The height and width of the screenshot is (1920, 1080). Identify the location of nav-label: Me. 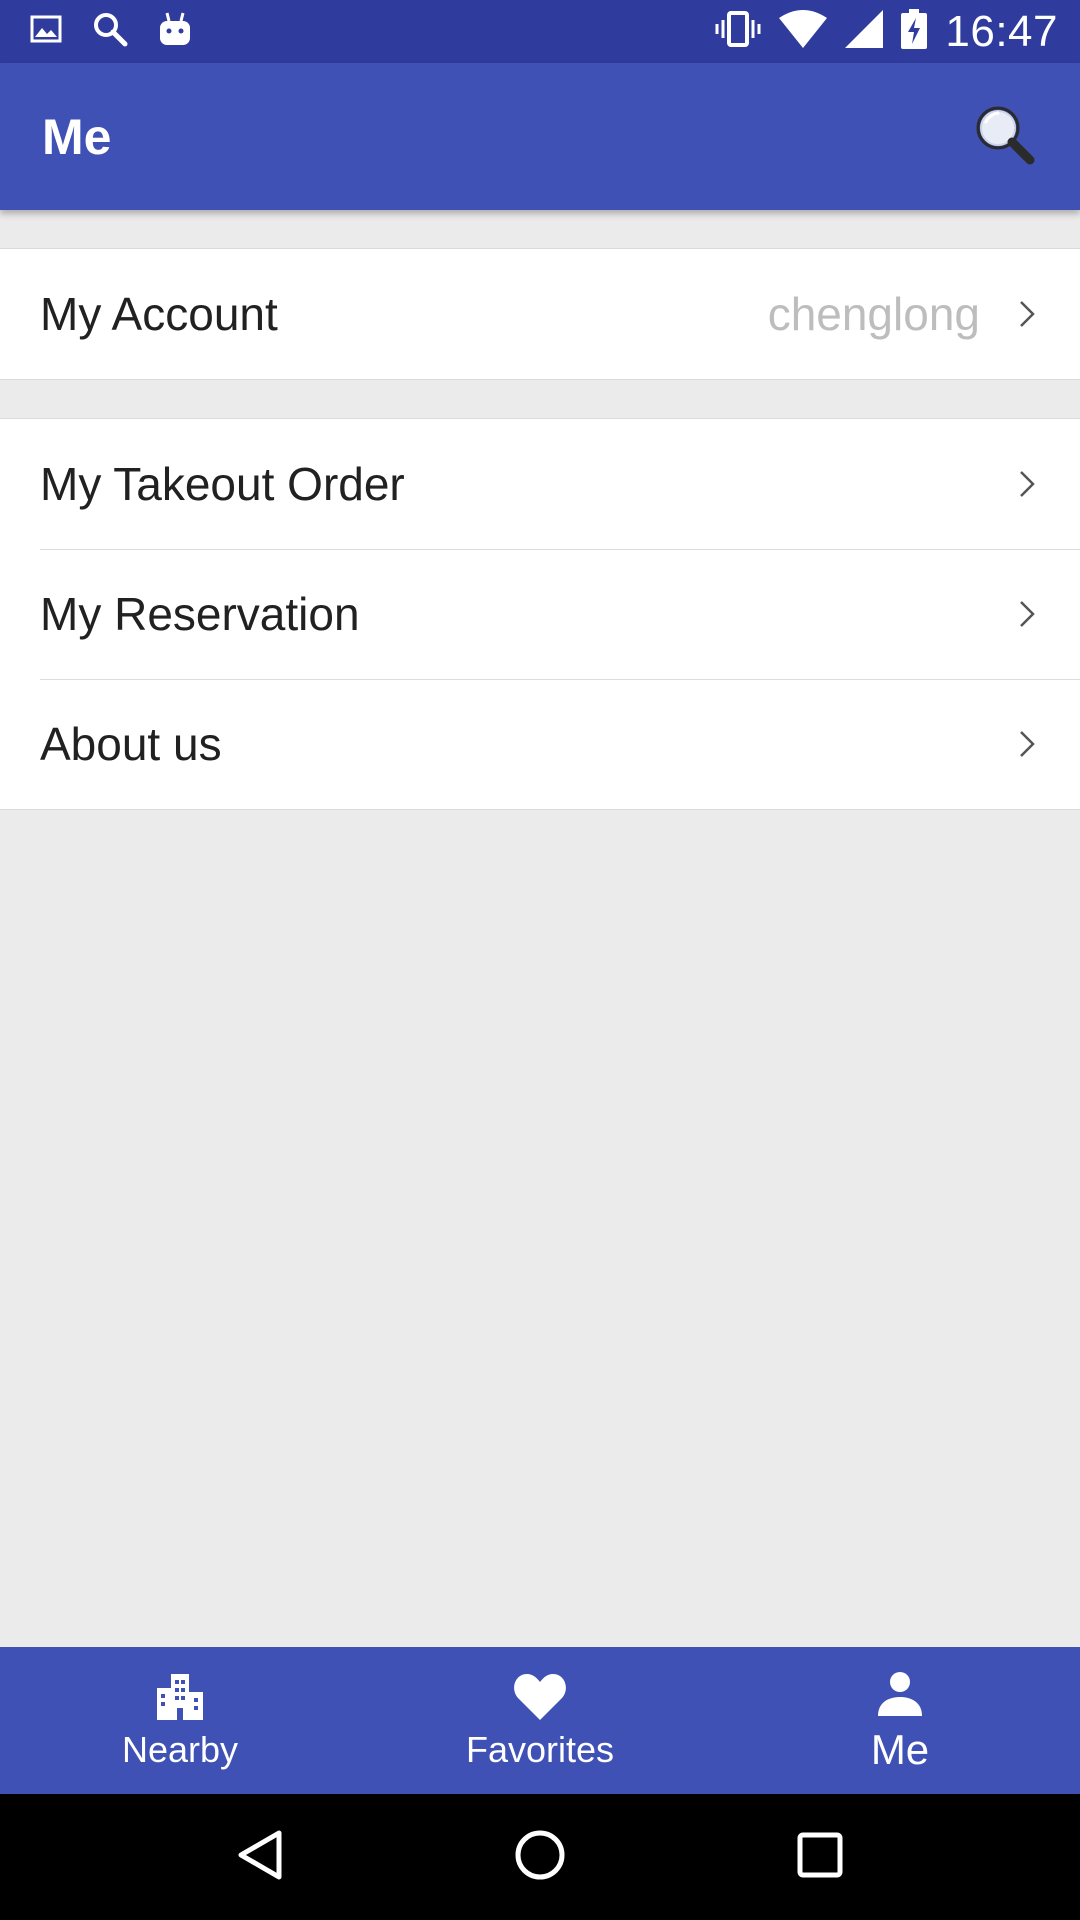
(900, 1749).